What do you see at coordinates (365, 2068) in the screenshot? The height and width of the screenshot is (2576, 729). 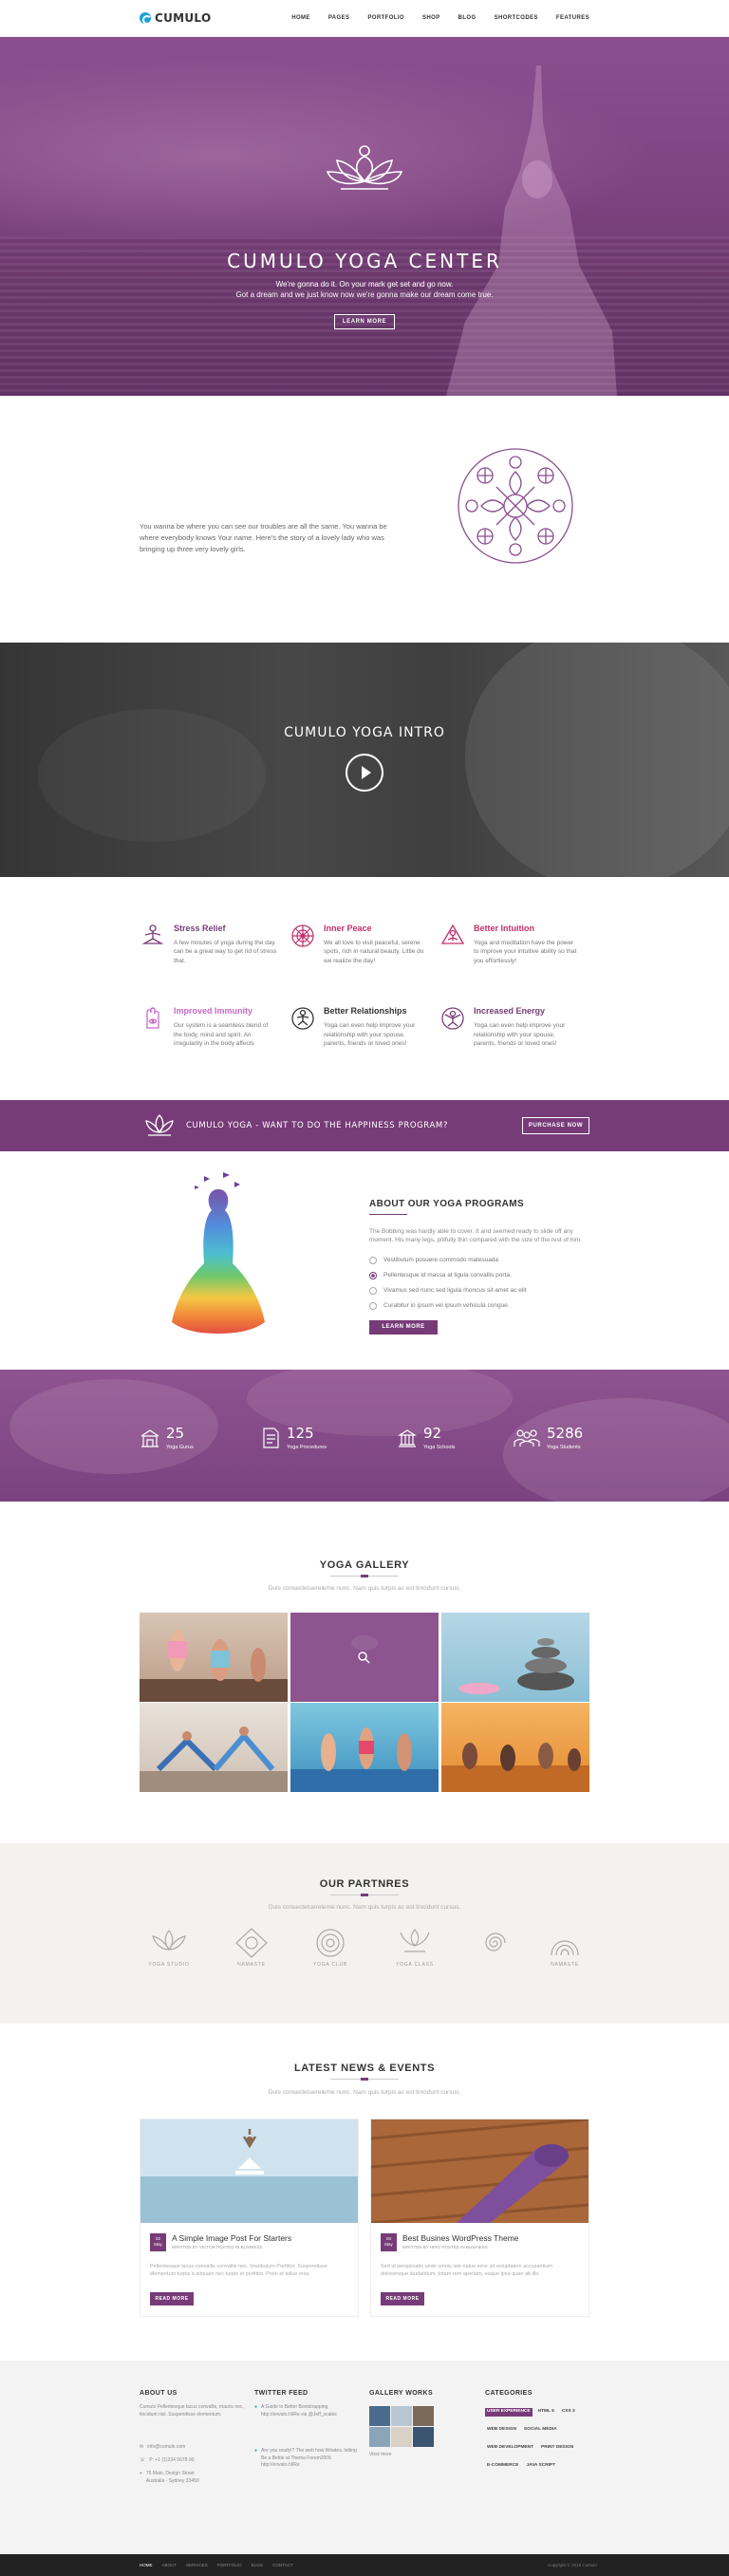 I see `news-title: LATEST NEWS & EVENTS` at bounding box center [365, 2068].